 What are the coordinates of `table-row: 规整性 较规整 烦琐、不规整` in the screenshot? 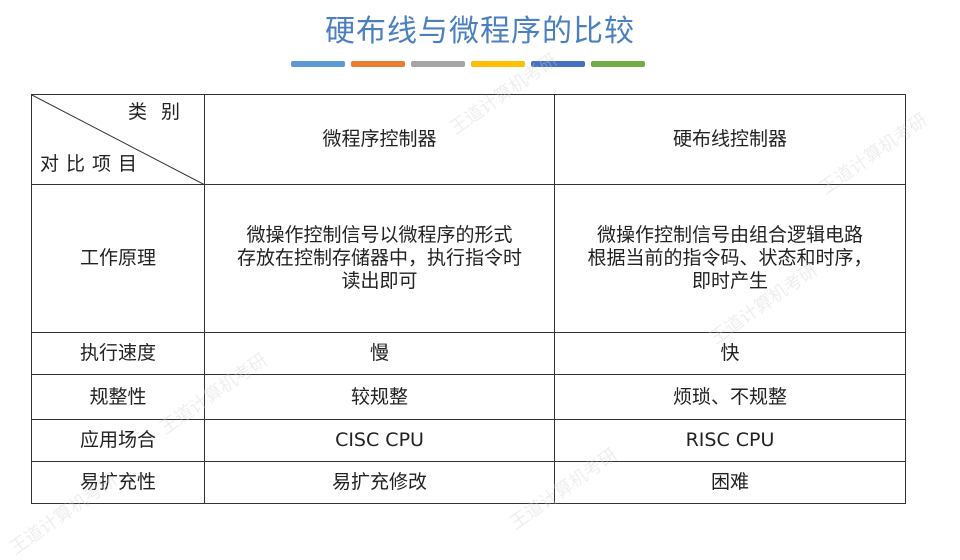 It's located at (468, 397).